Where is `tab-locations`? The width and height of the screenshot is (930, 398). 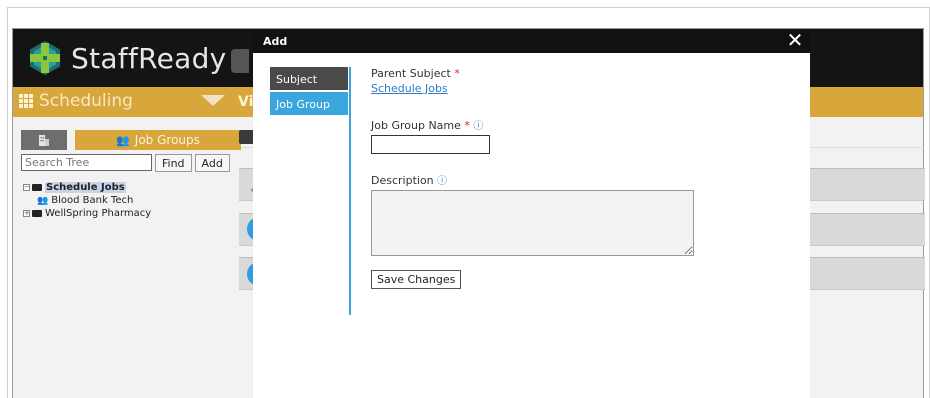
tab-locations is located at coordinates (44, 140).